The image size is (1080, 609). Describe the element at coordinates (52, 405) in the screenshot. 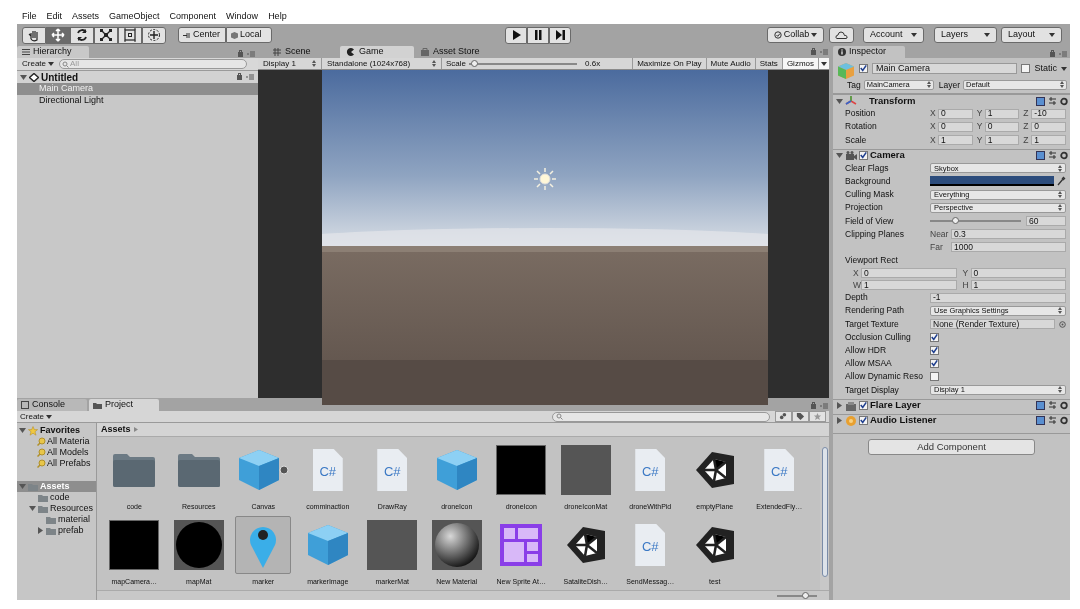

I see `panel-tab: Console` at that location.